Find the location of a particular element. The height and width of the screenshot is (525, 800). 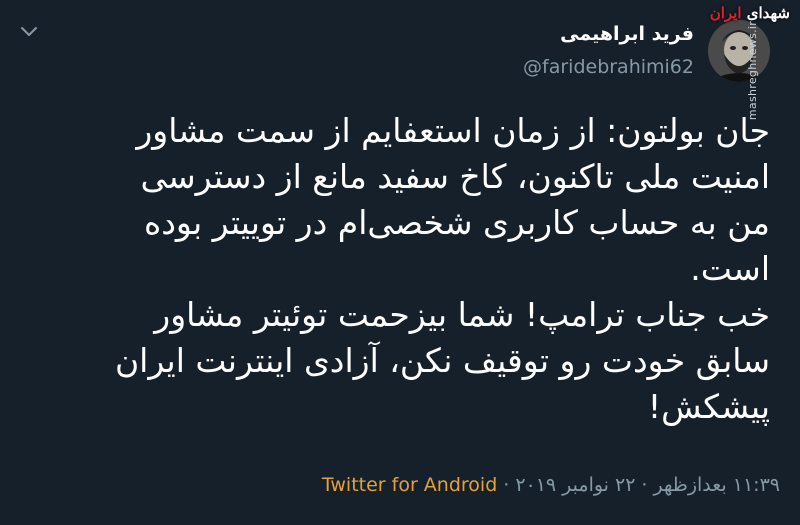

tweet-date: ۲۲ نوامبر ۲۰۱۹ is located at coordinates (575, 485).